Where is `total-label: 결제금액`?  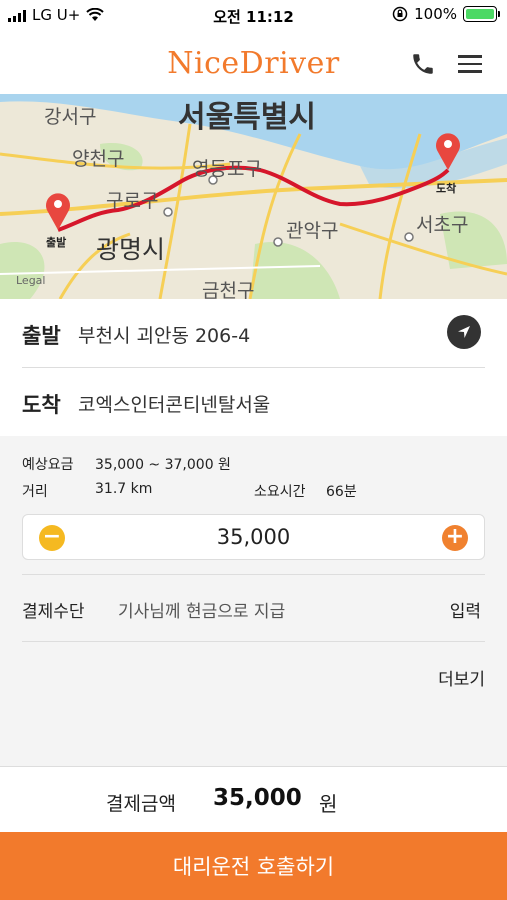
total-label: 결제금액 is located at coordinates (141, 804).